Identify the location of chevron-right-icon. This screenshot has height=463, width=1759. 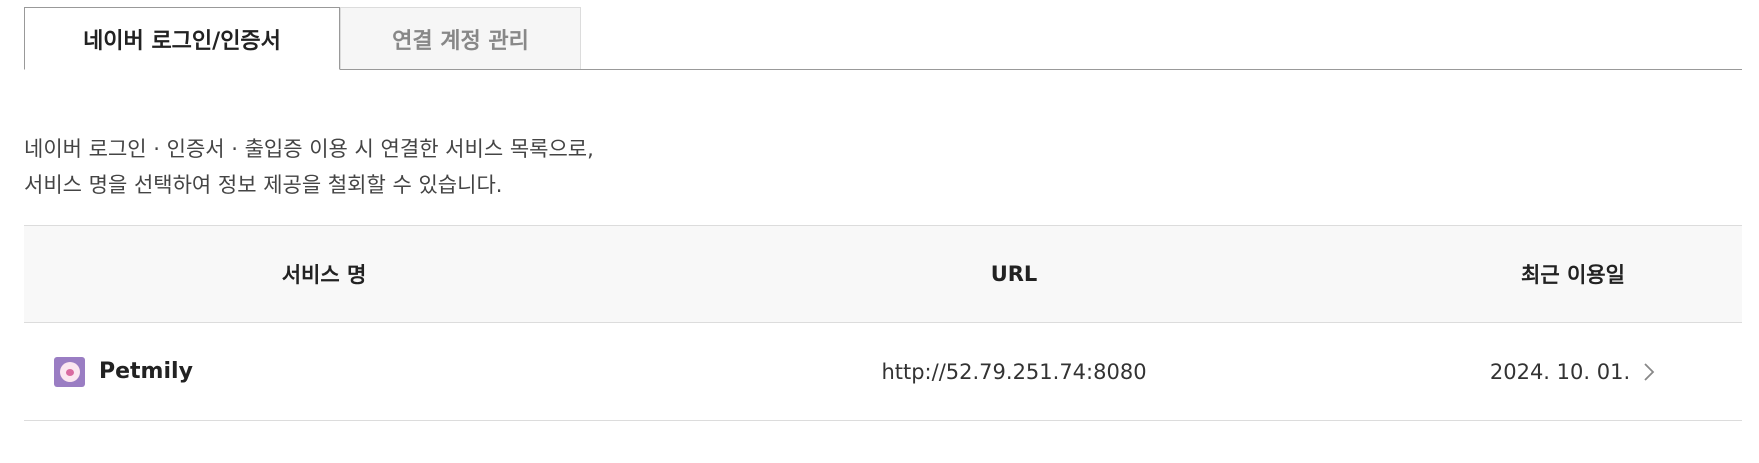
(1649, 372).